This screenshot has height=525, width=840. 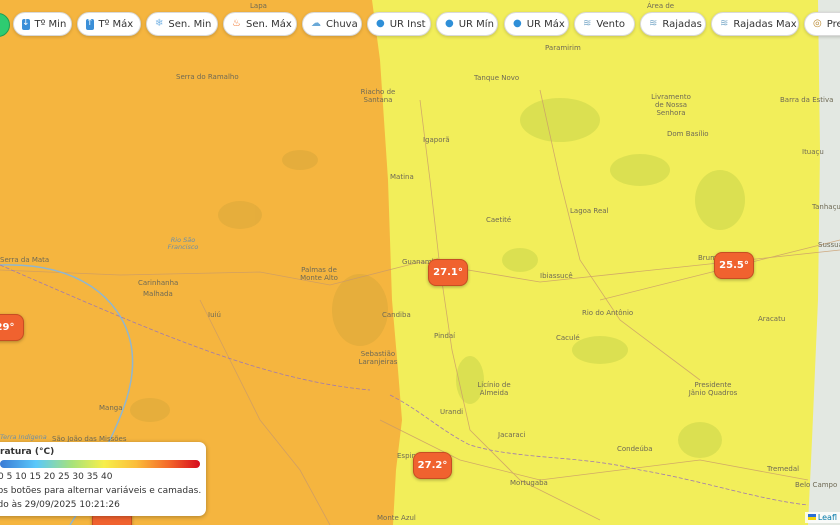 I want to click on place-label: Caetité, so click(x=499, y=220).